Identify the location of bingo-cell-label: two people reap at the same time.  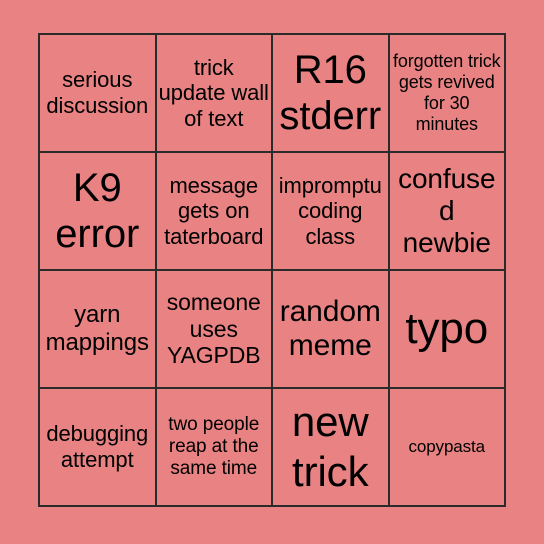
(214, 446).